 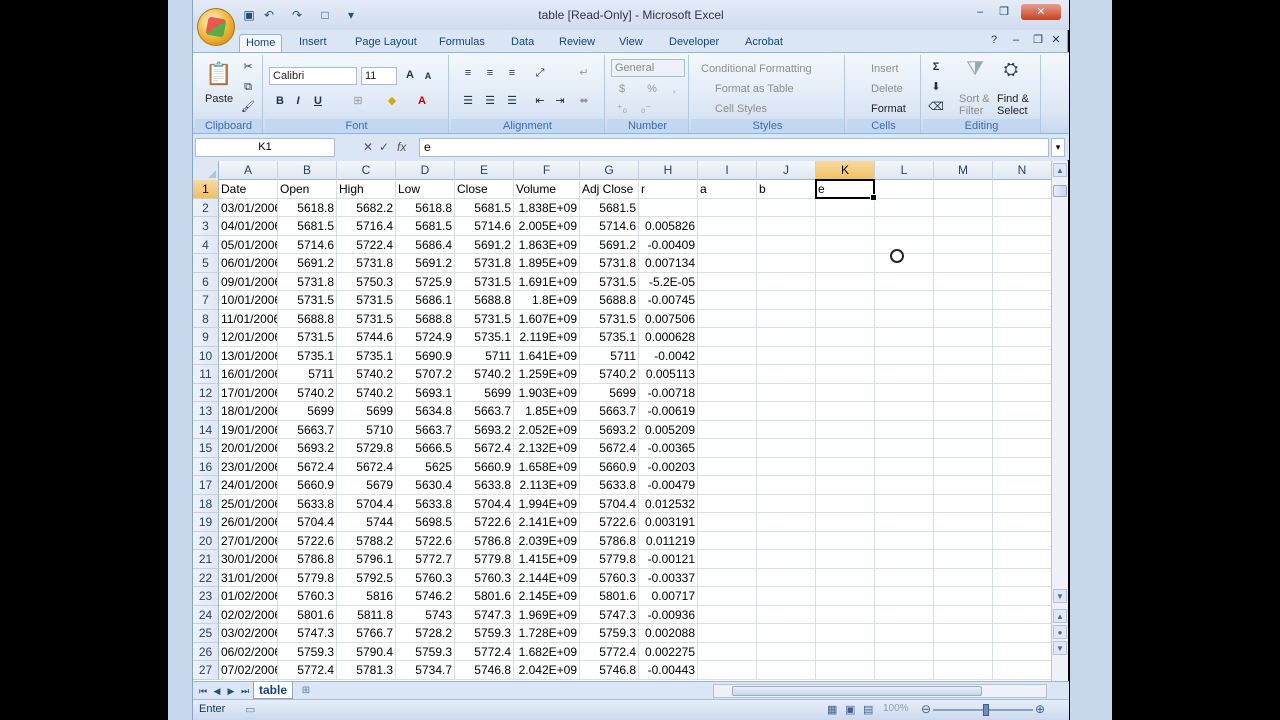 What do you see at coordinates (280, 101) in the screenshot?
I see `bold-button: B` at bounding box center [280, 101].